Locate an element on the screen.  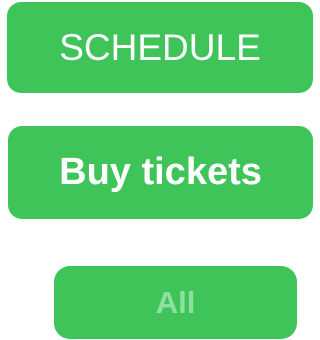
buy-tickets-button-label: Buy tickets is located at coordinates (160, 172).